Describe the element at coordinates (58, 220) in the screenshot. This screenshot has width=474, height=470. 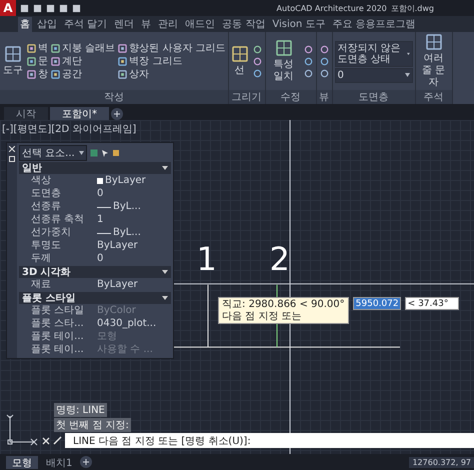
I see `property-name: 선종류 축척` at that location.